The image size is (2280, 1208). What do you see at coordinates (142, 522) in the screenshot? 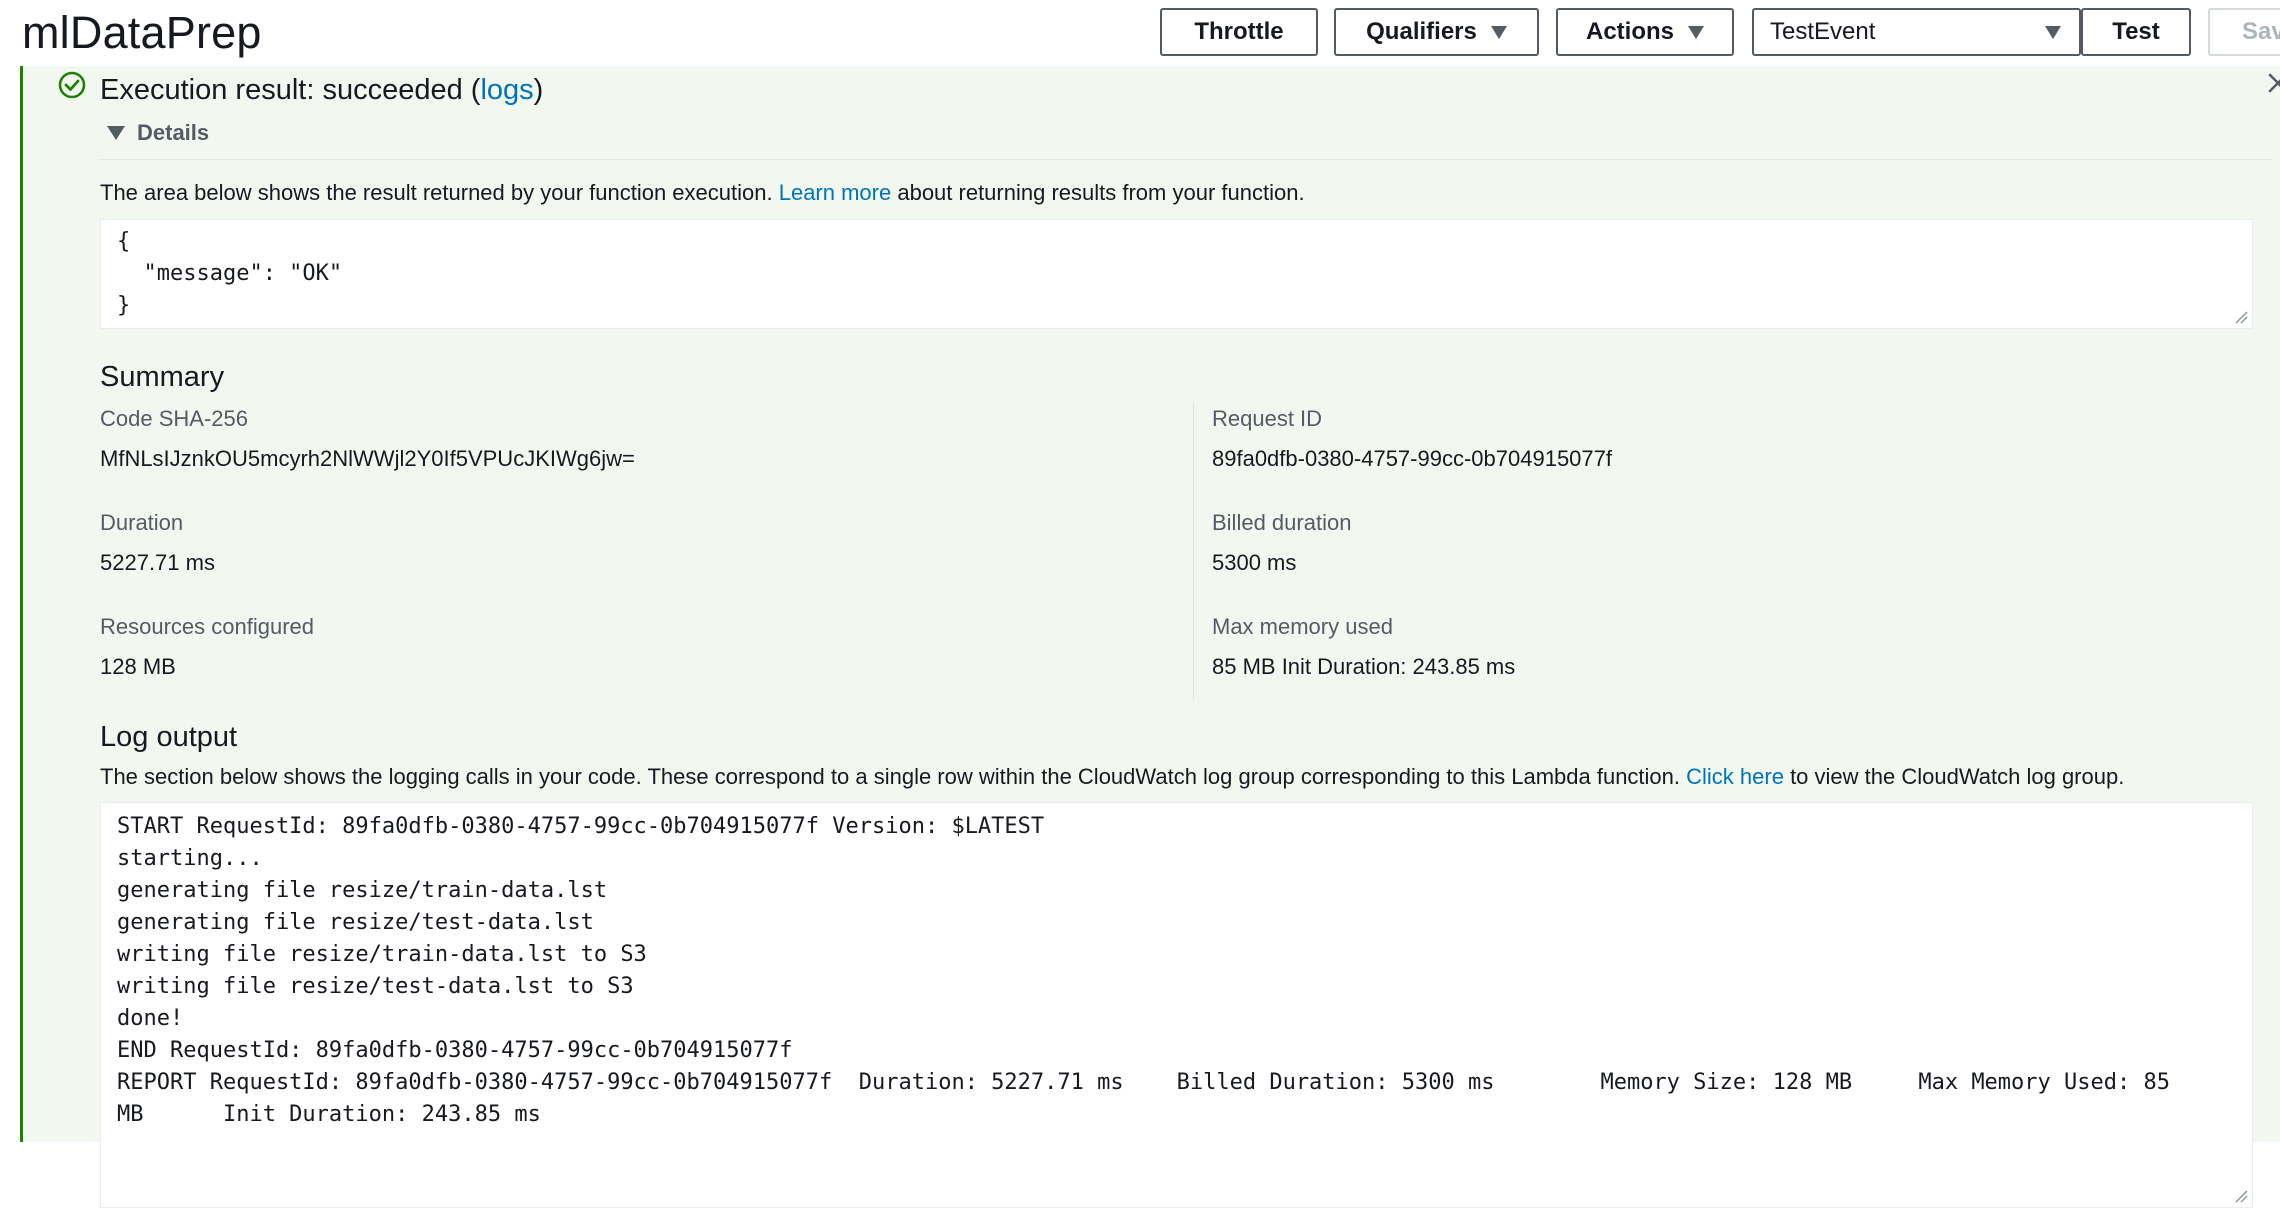
I see `duration-label: Duration` at bounding box center [142, 522].